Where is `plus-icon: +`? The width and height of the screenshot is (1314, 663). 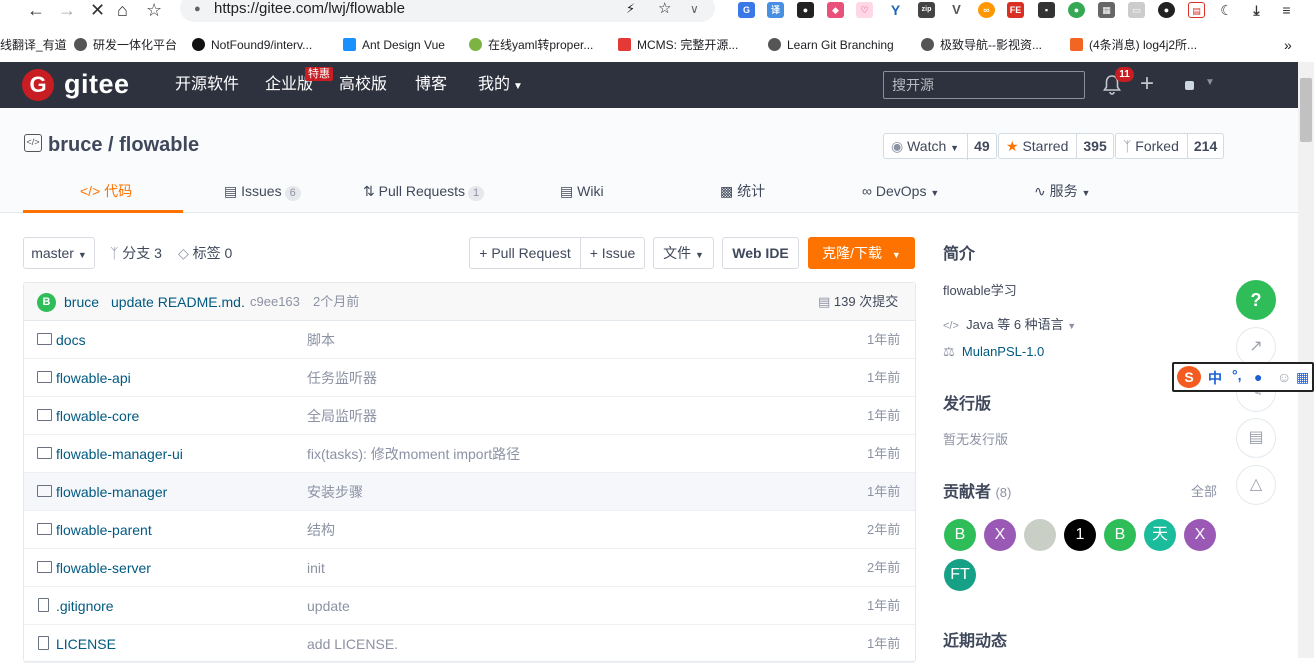 plus-icon: + is located at coordinates (1147, 84).